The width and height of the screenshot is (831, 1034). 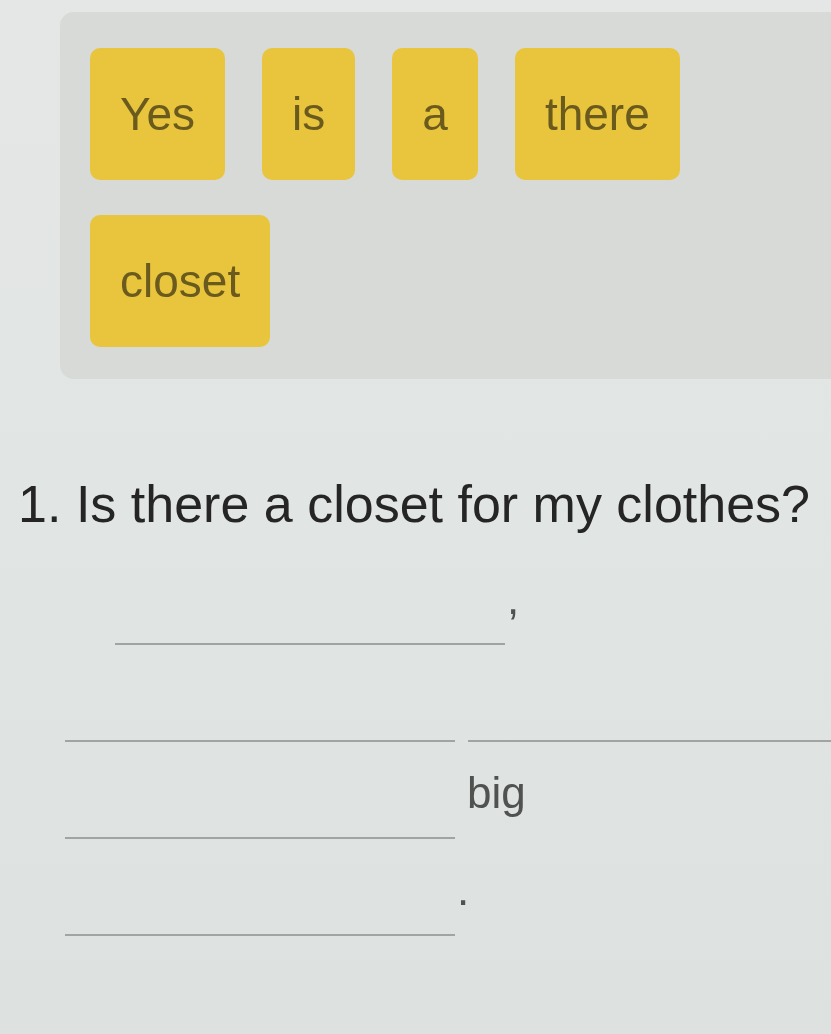 What do you see at coordinates (435, 114) in the screenshot?
I see `word-tile: a` at bounding box center [435, 114].